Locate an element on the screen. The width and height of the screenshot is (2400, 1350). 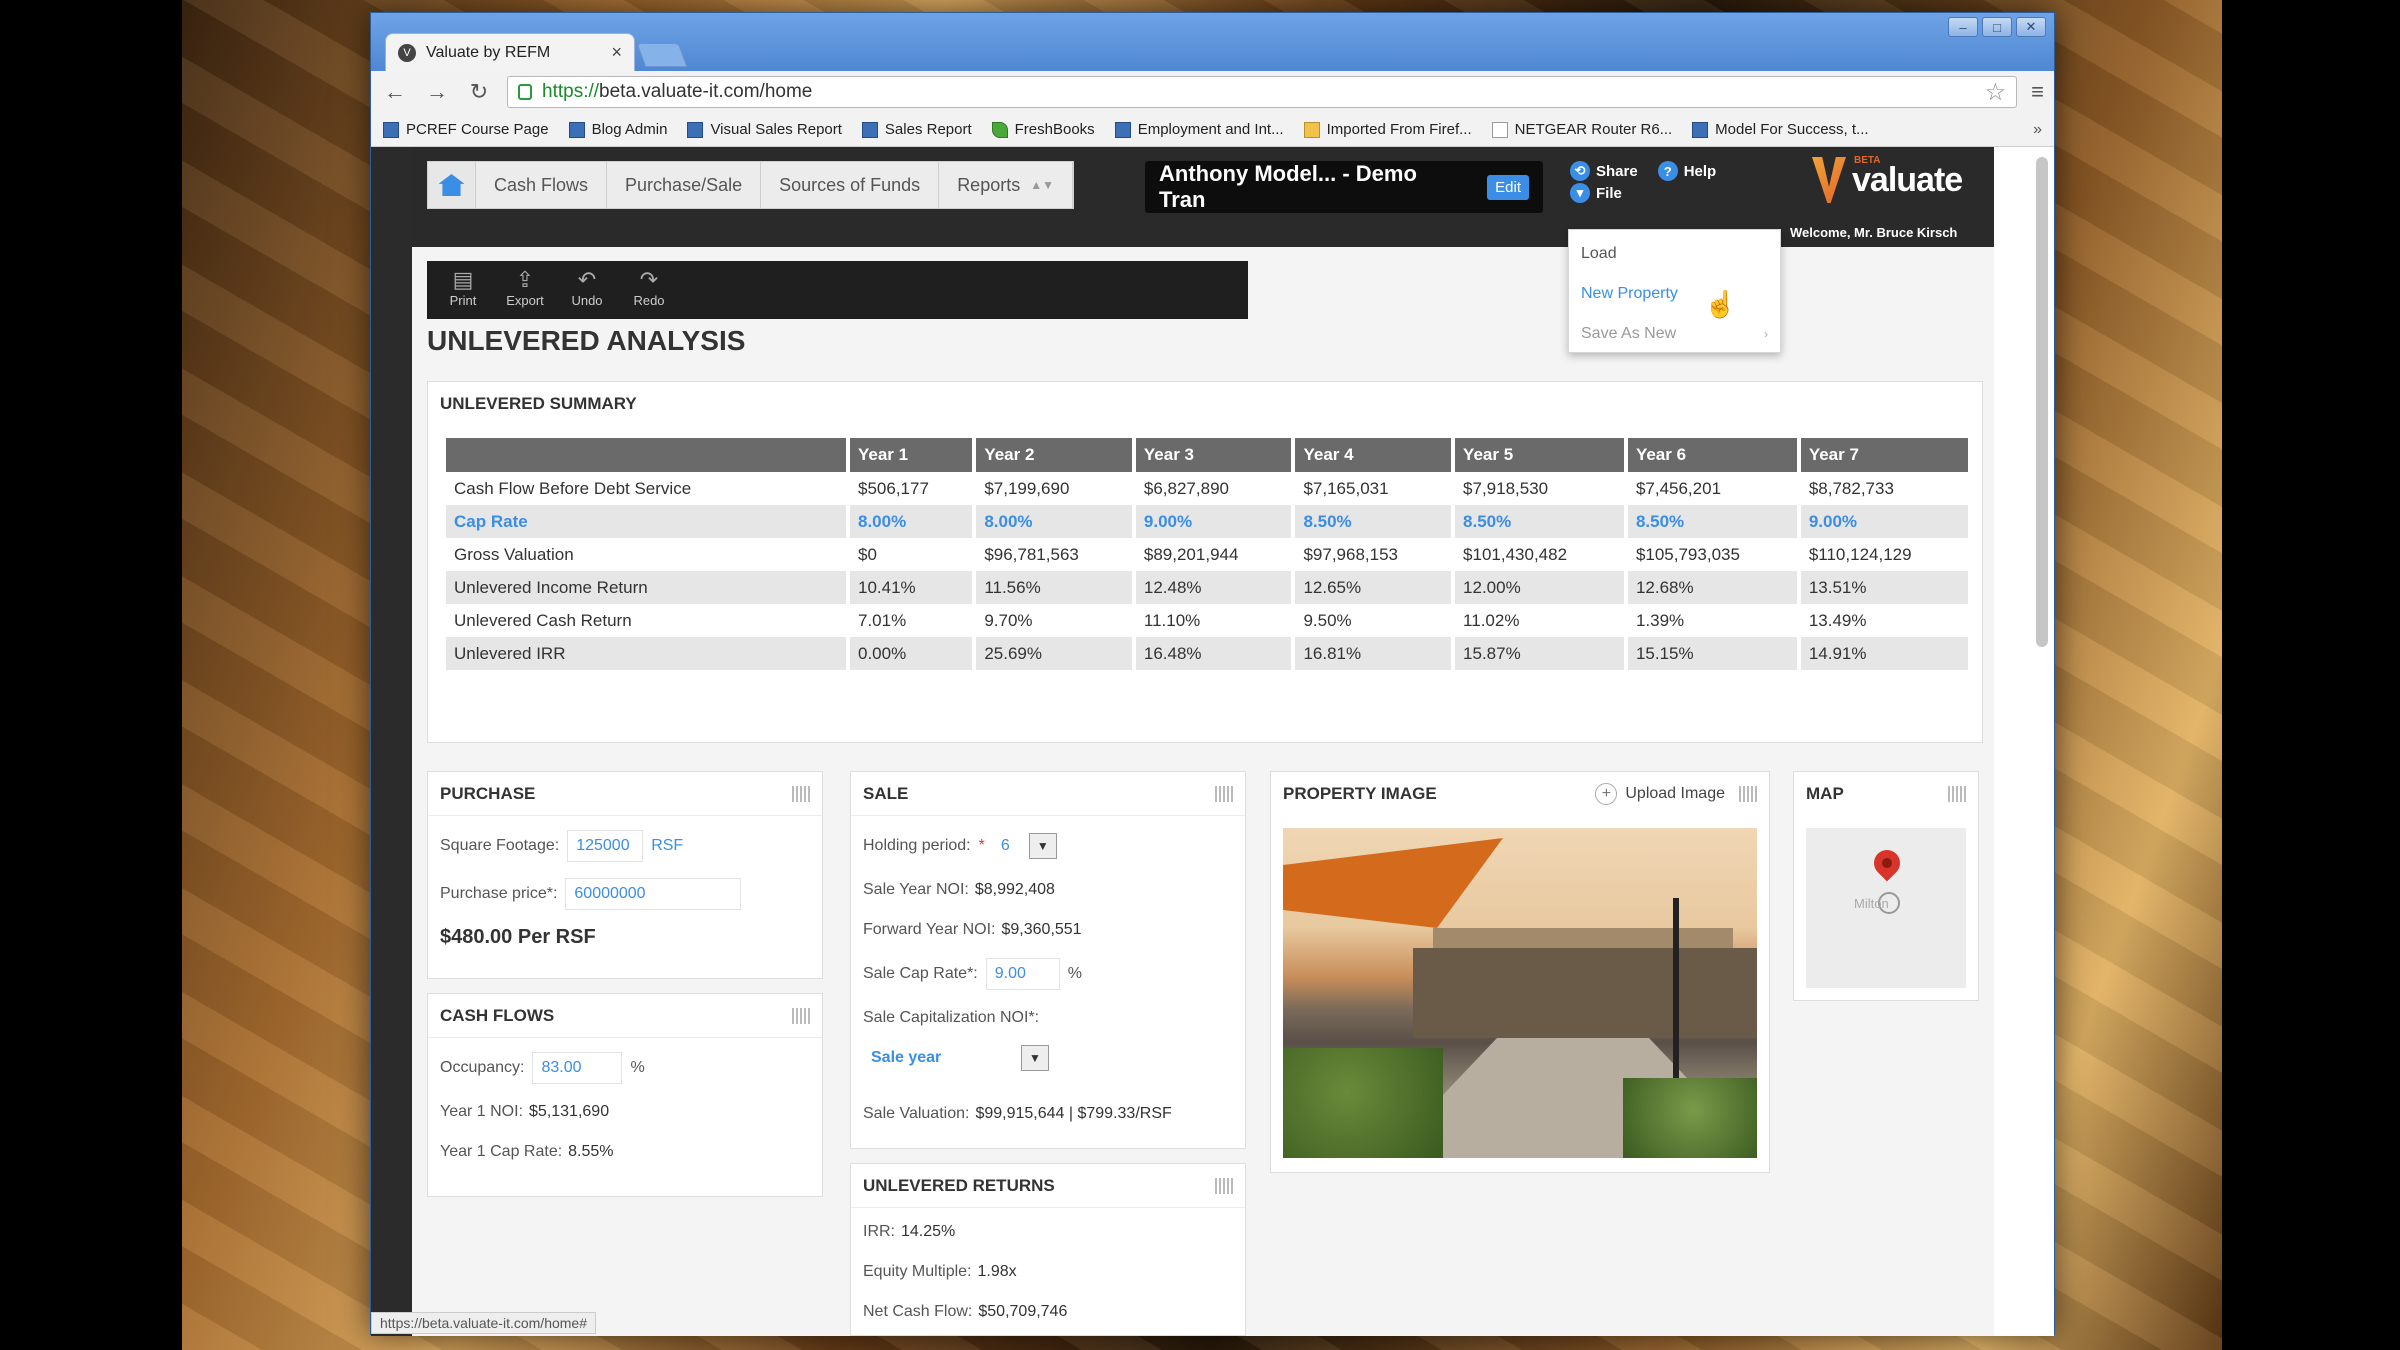
page-scrollbar is located at coordinates (2042, 402).